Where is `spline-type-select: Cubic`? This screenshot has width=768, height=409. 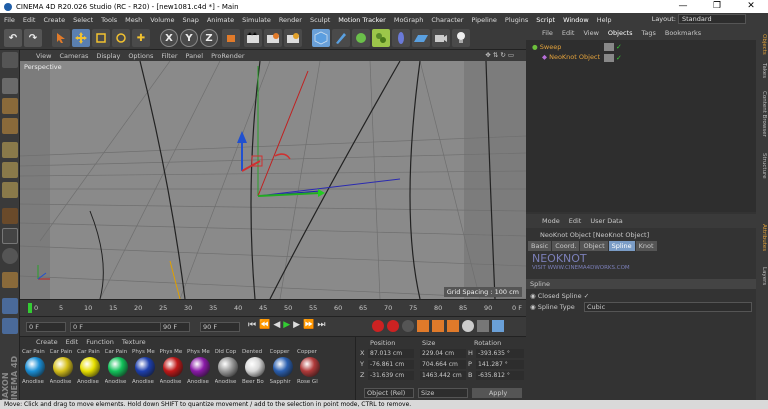 spline-type-select: Cubic is located at coordinates (668, 307).